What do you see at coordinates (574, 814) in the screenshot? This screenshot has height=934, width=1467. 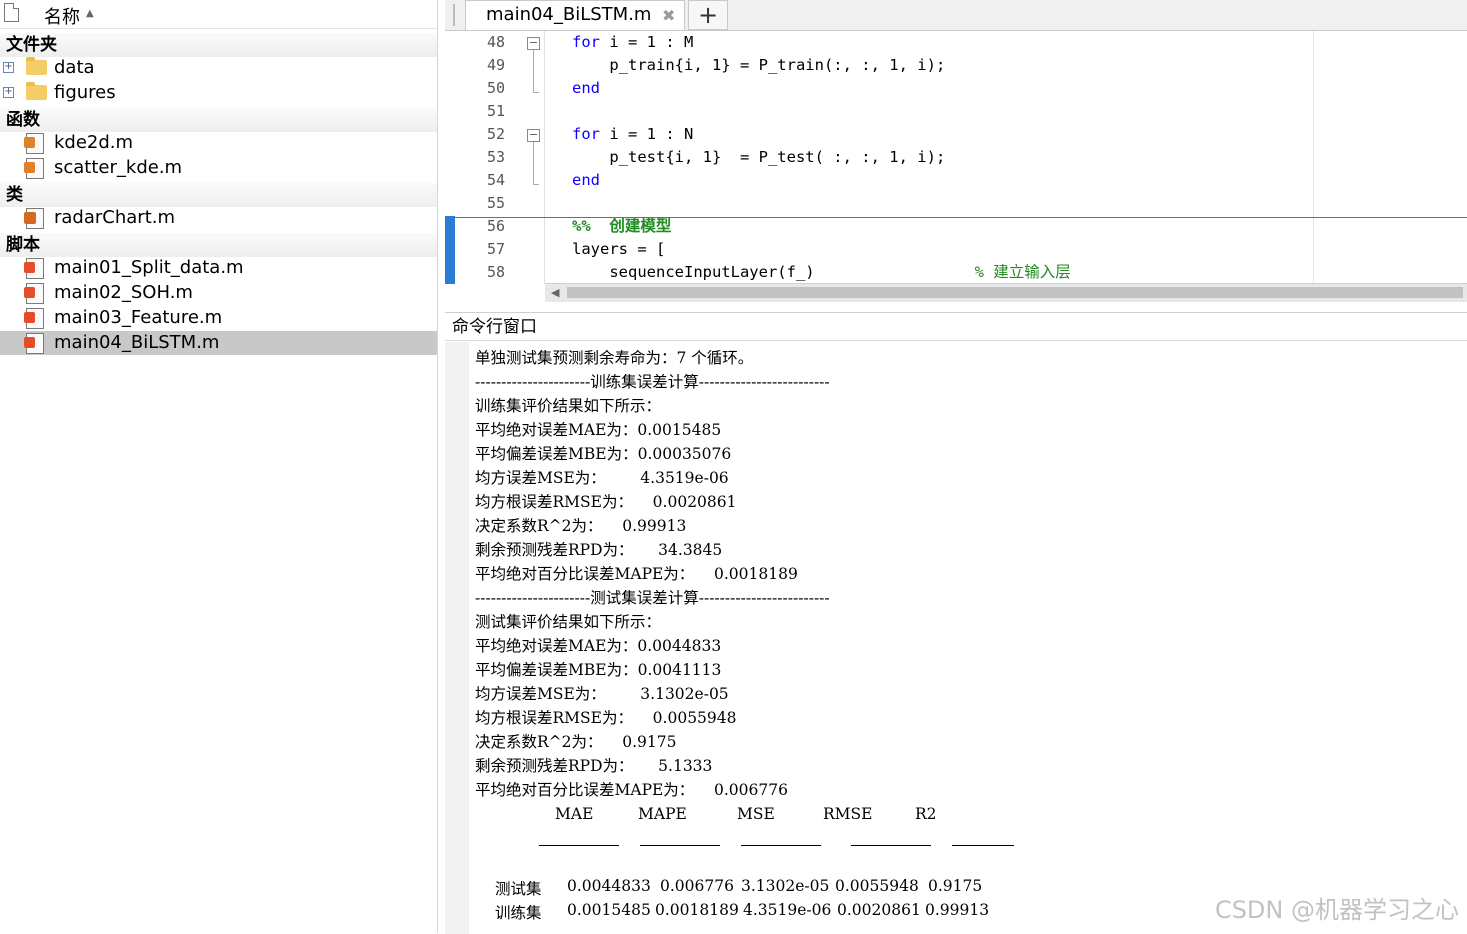 I see `table-header: MAE` at bounding box center [574, 814].